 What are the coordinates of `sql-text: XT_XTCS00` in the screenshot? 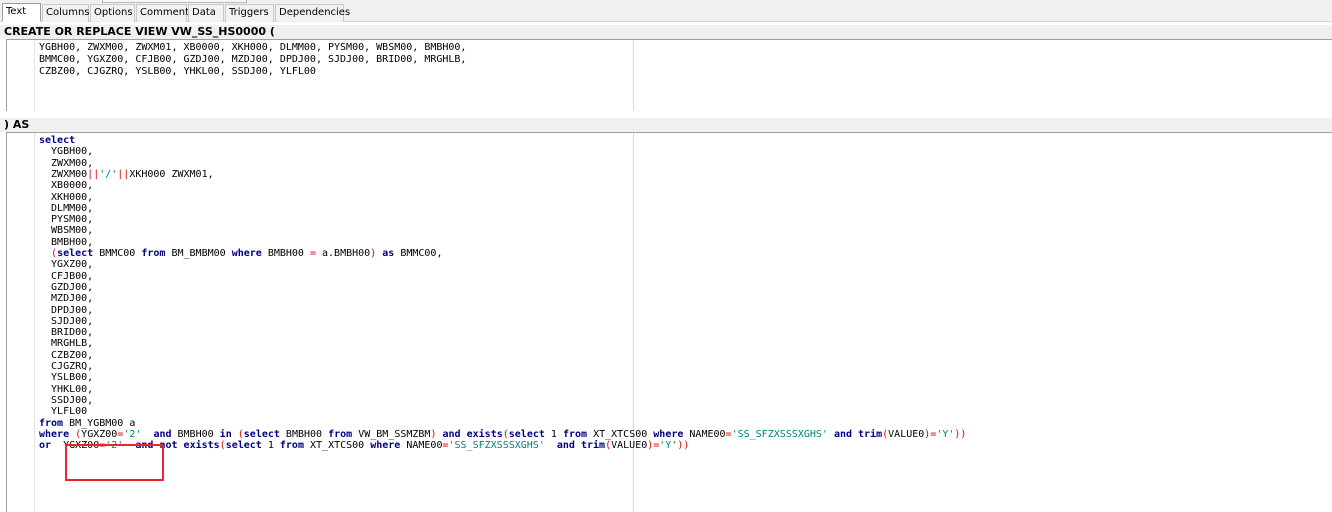 It's located at (337, 446).